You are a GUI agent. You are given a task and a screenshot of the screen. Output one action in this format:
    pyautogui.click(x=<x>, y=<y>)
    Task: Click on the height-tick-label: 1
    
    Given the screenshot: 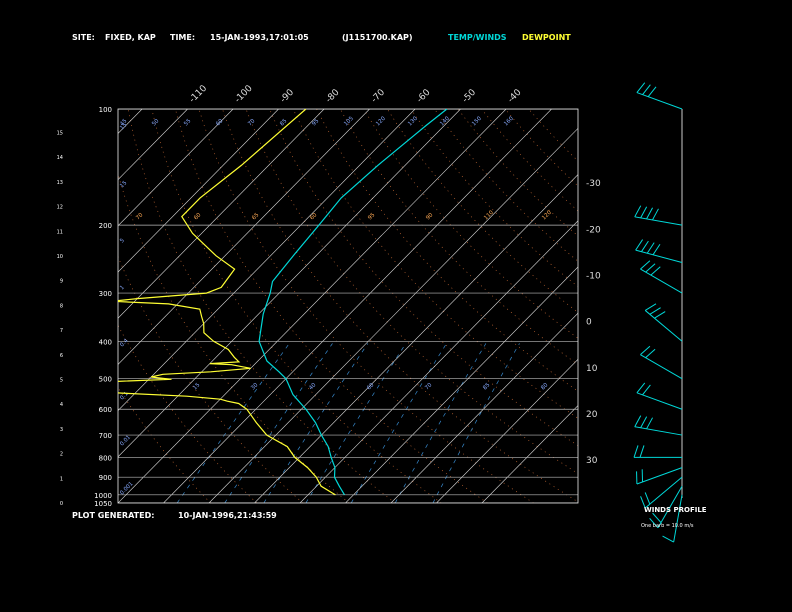 What is the action you would take?
    pyautogui.click(x=61, y=479)
    